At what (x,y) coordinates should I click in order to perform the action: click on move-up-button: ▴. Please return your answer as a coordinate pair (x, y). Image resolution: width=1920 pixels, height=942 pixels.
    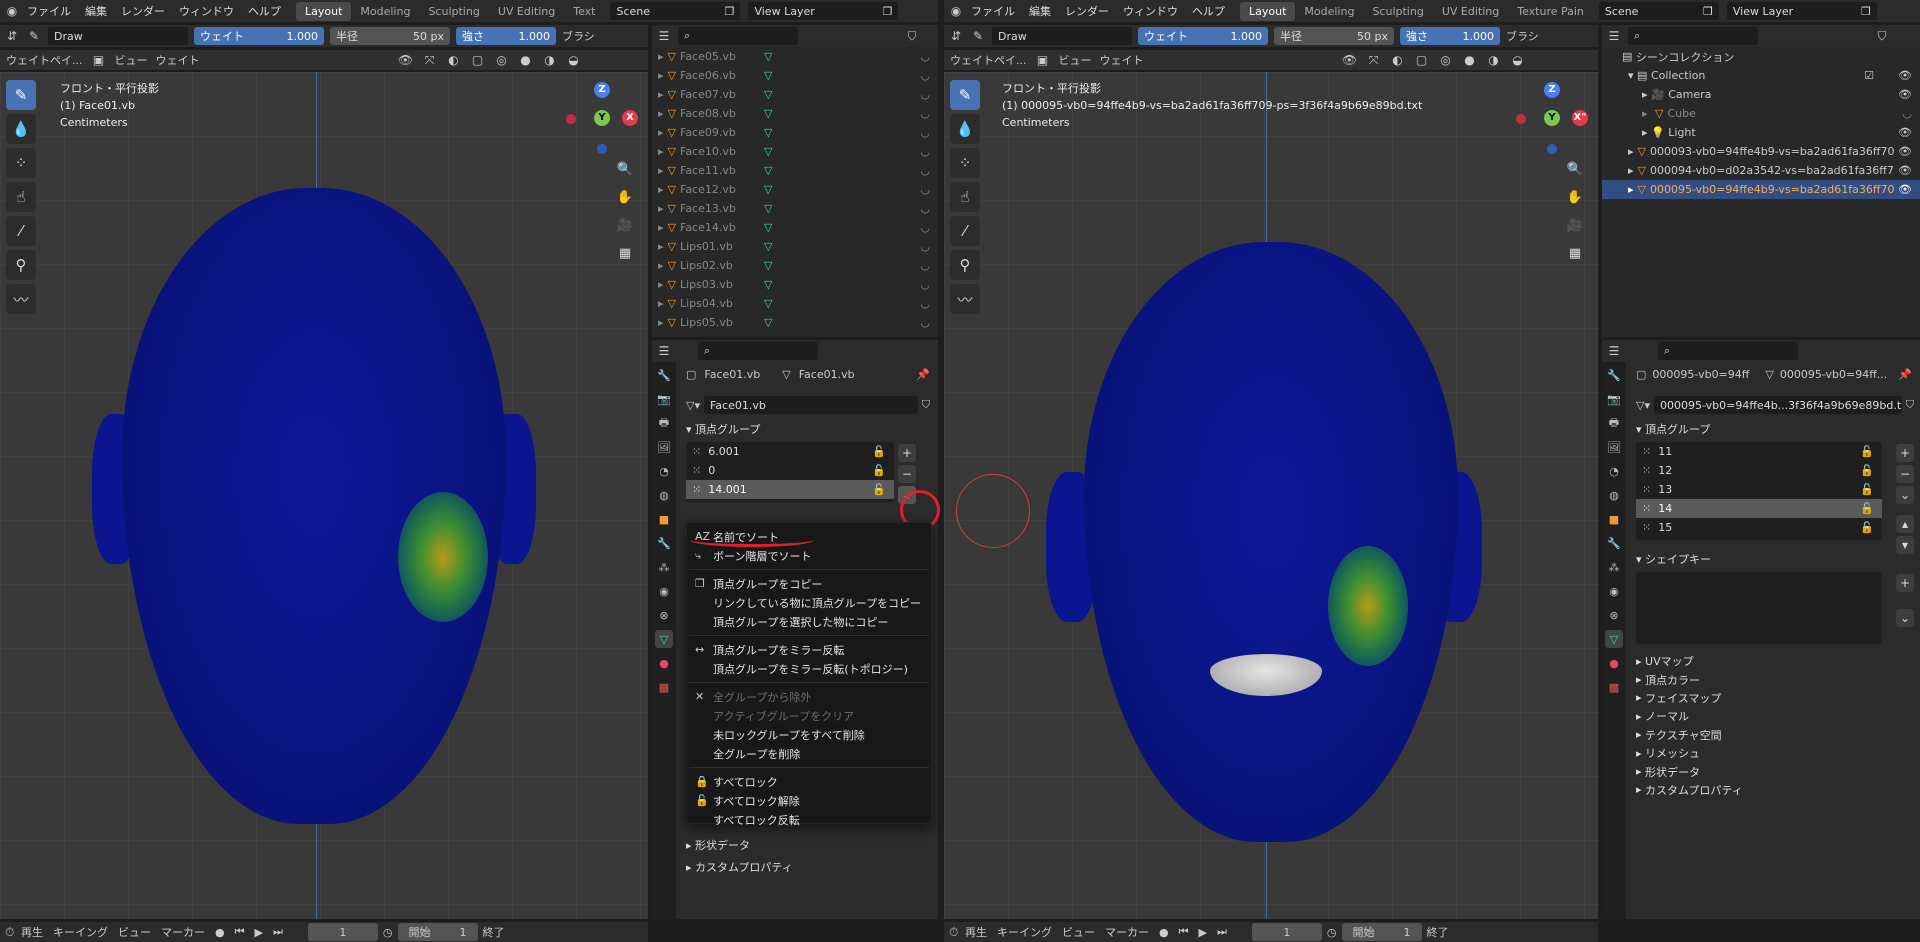
    Looking at the image, I should click on (1905, 524).